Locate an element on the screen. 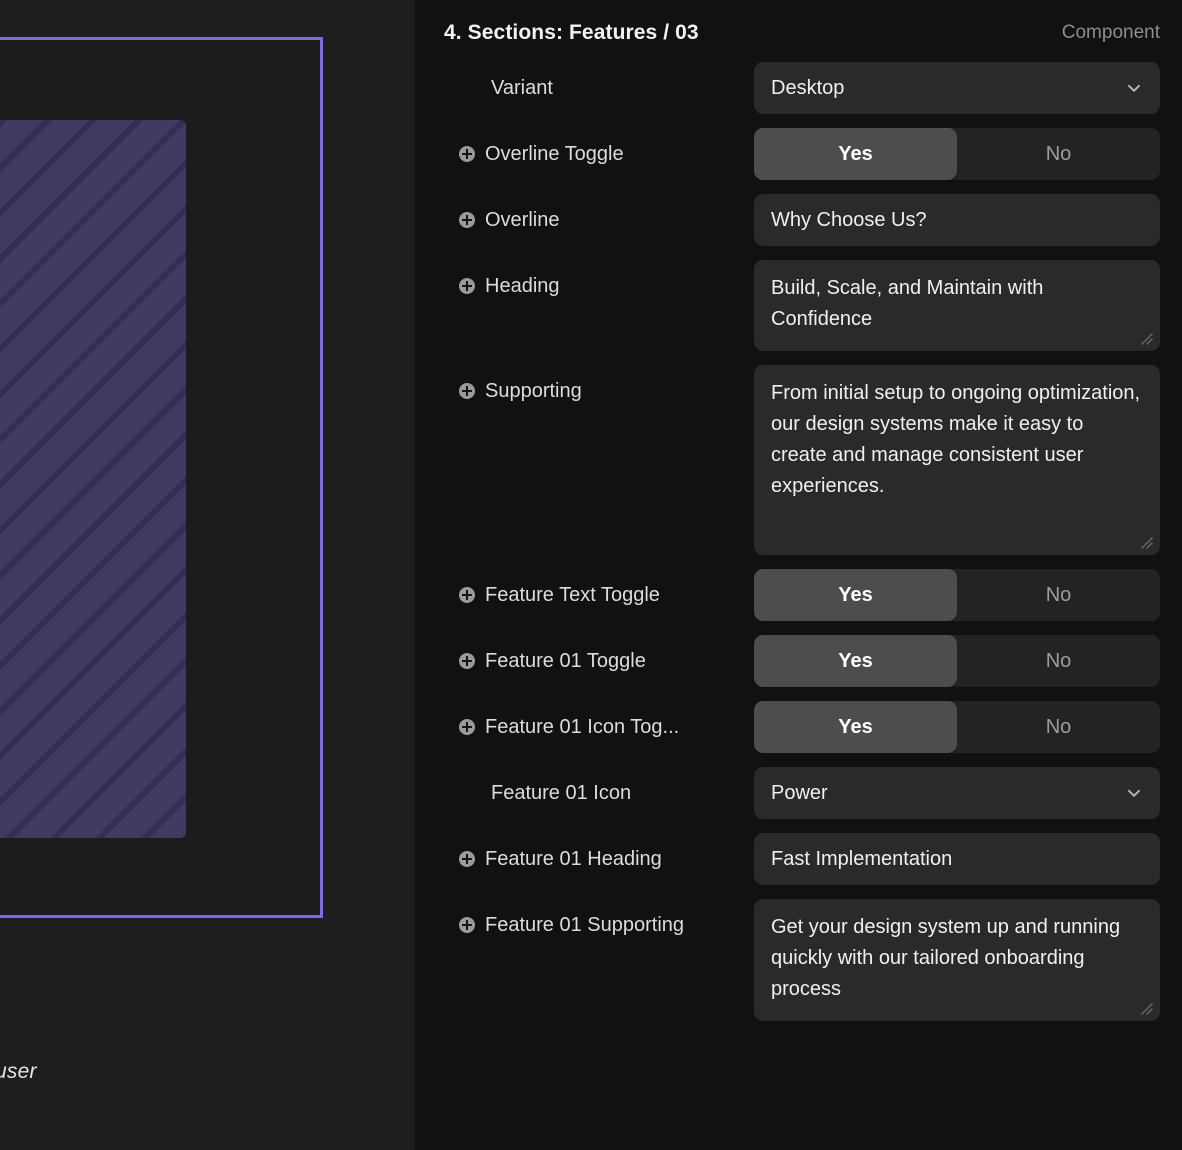 This screenshot has width=1182, height=1150. property-label-text: Overline is located at coordinates (522, 219).